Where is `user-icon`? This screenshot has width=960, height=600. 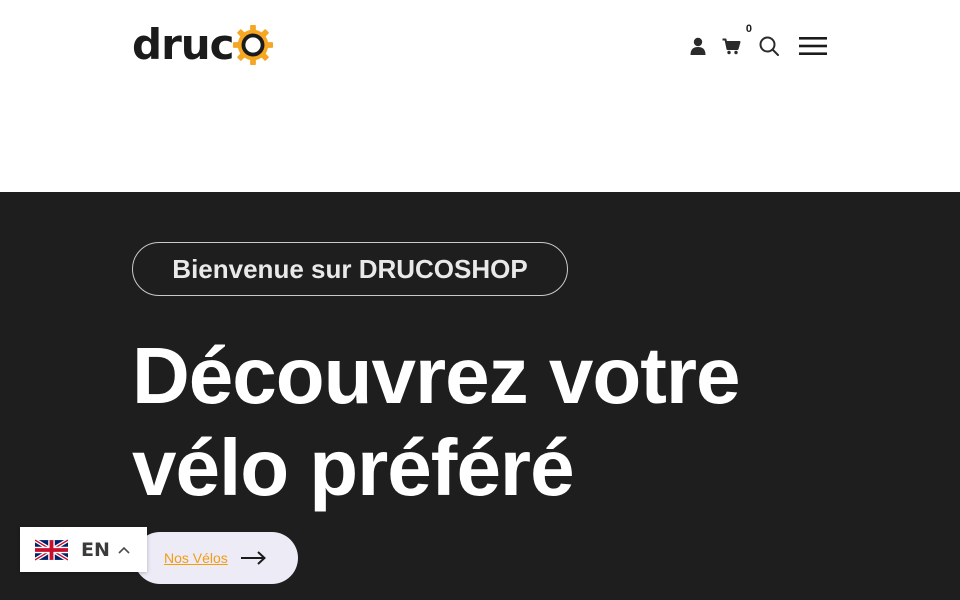 user-icon is located at coordinates (698, 46).